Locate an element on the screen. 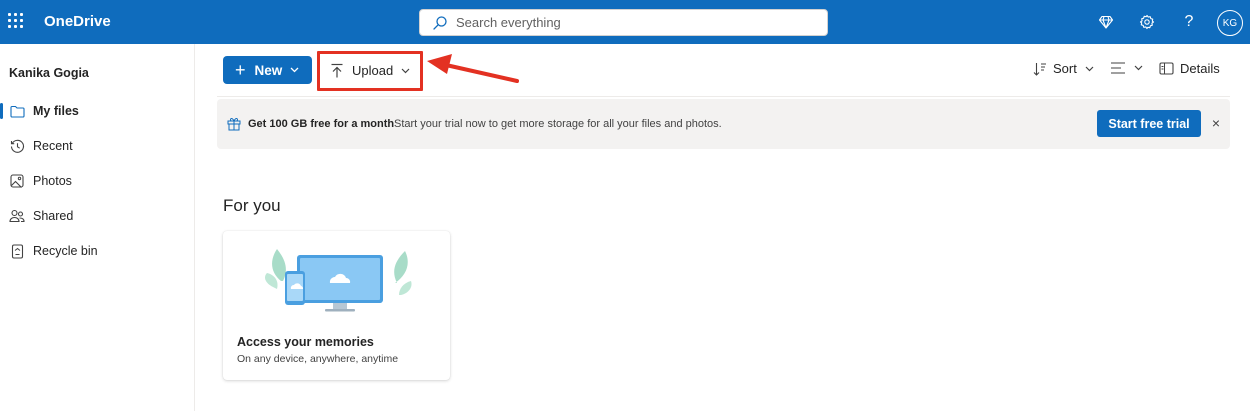  sort-label: Sort is located at coordinates (1065, 68).